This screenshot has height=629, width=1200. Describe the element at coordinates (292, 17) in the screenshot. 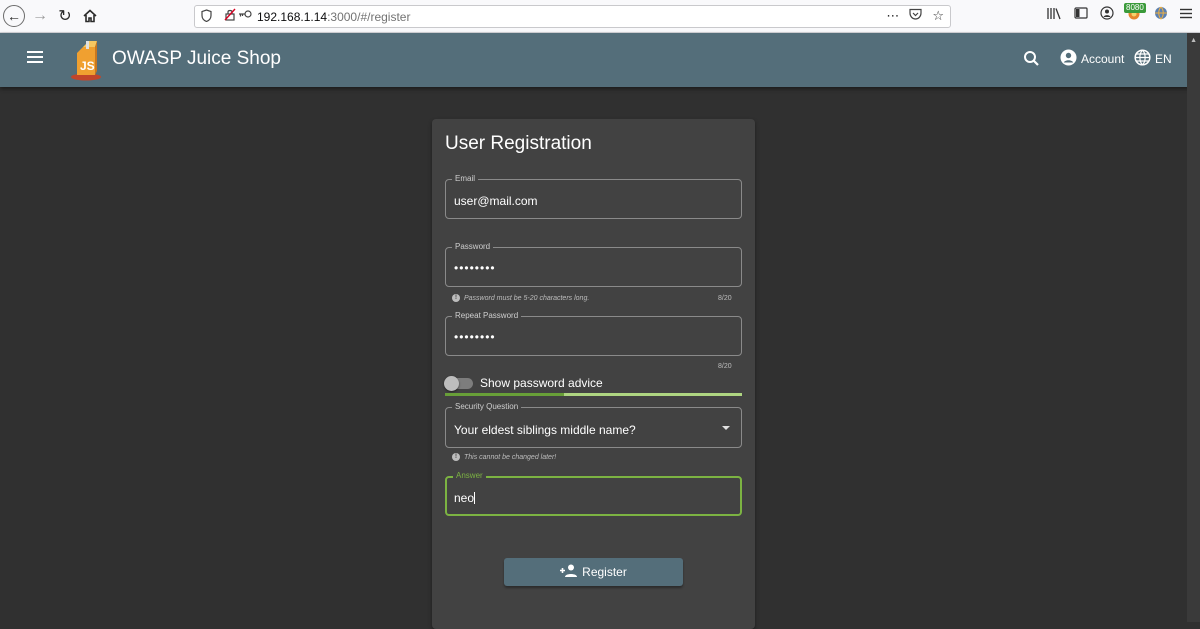

I see `url-host: 192.168.1.14` at that location.